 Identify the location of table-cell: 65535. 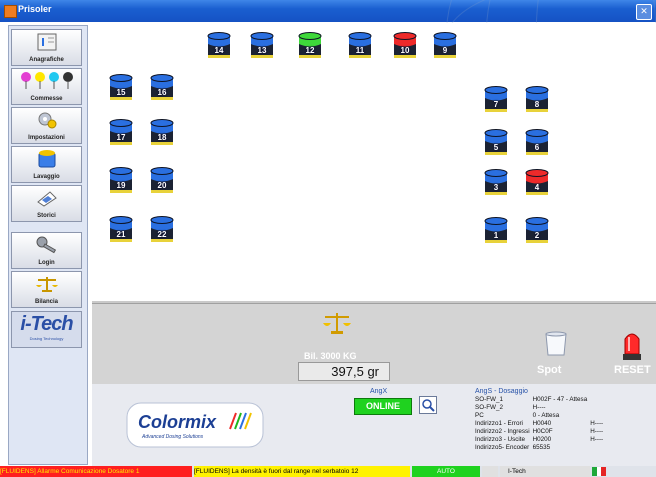
(541, 447).